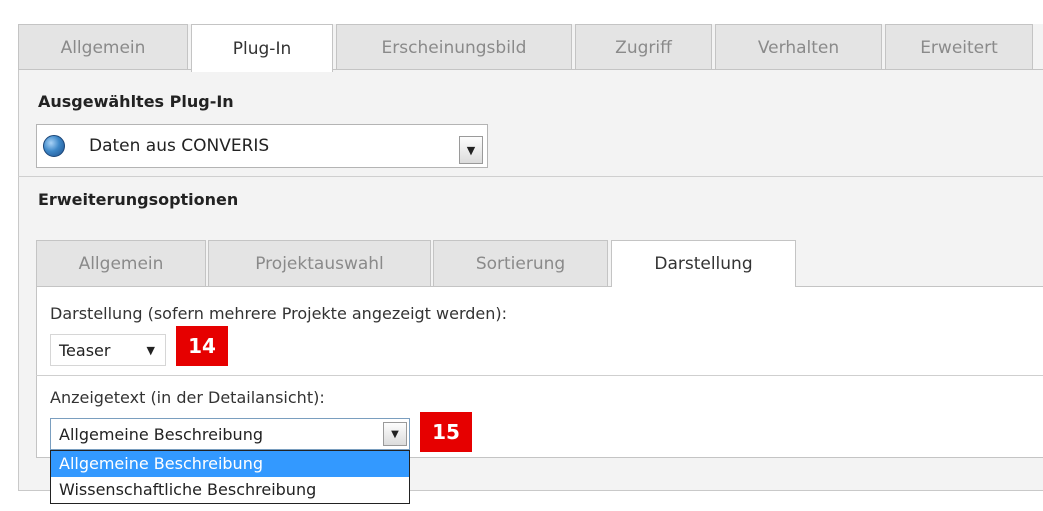  What do you see at coordinates (202, 346) in the screenshot?
I see `callout-badge-14: 14` at bounding box center [202, 346].